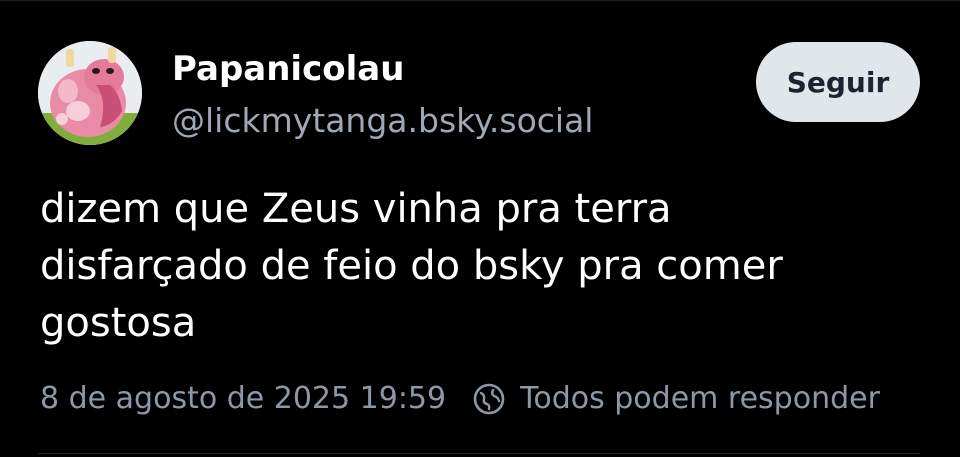  What do you see at coordinates (382, 121) in the screenshot?
I see `author-handle: @lickmytanga.bsky.social` at bounding box center [382, 121].